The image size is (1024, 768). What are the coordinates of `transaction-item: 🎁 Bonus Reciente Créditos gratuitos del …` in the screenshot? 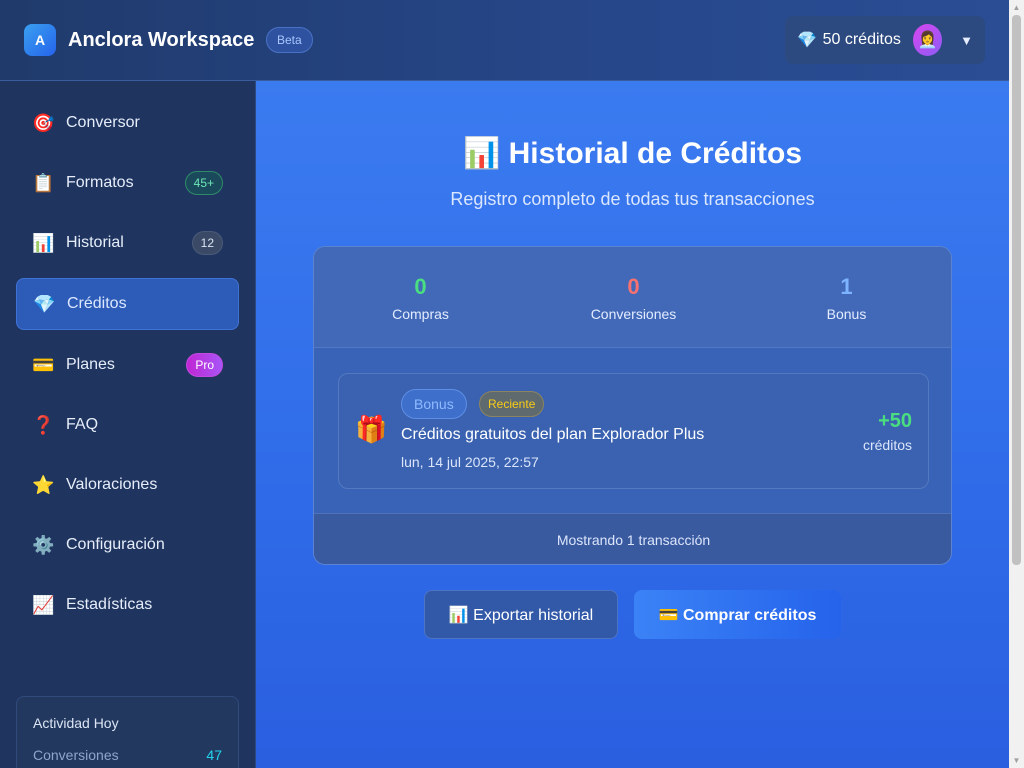 It's located at (633, 431).